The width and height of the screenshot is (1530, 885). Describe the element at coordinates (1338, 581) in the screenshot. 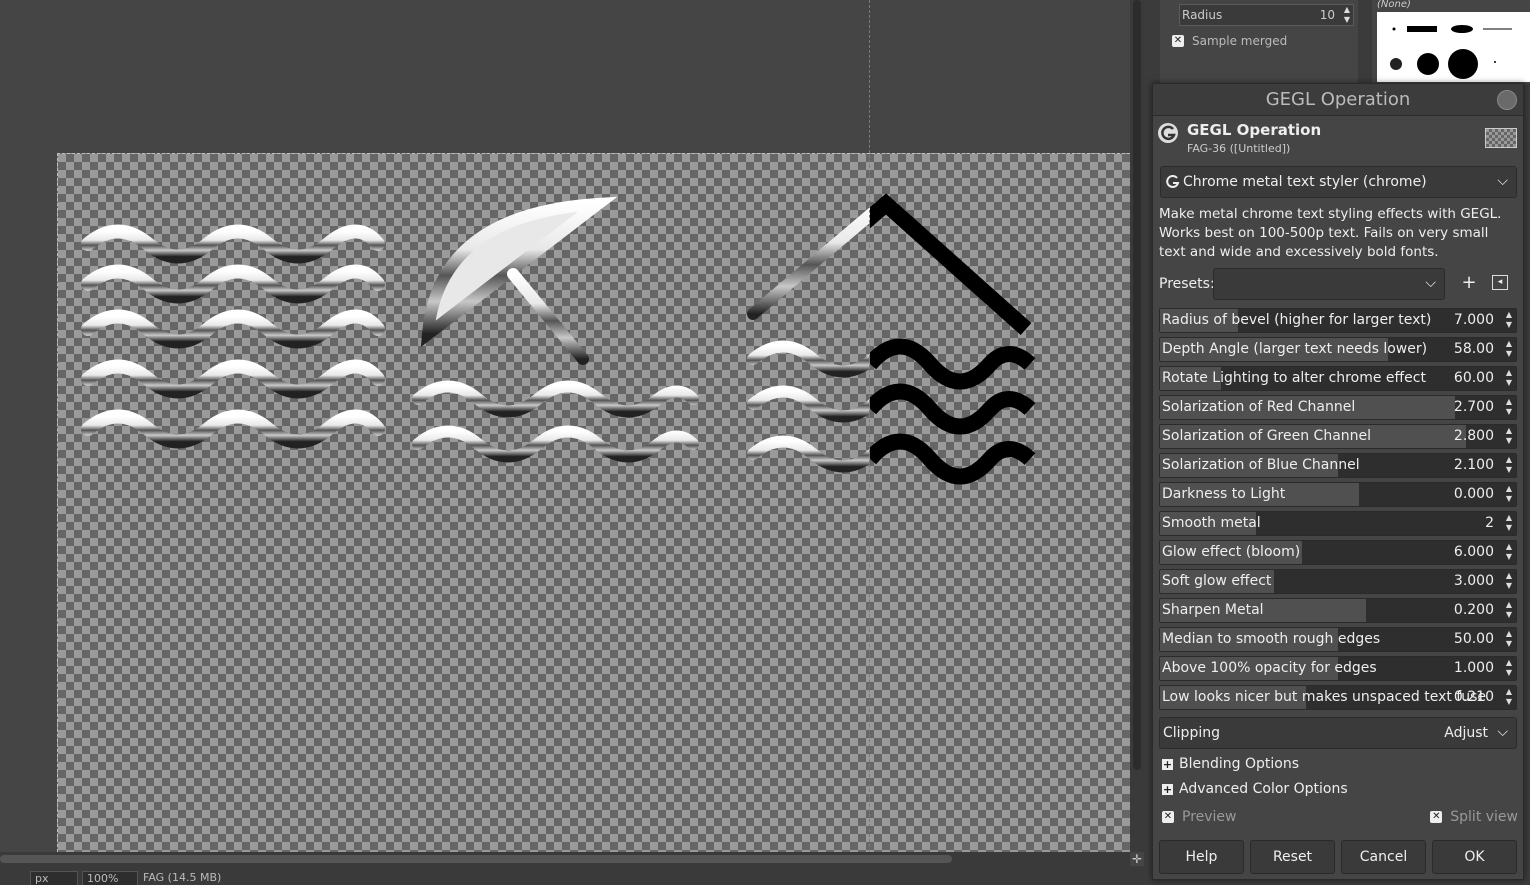

I see `param-slider: Soft glow effect 3.000 ▲ ▼` at that location.